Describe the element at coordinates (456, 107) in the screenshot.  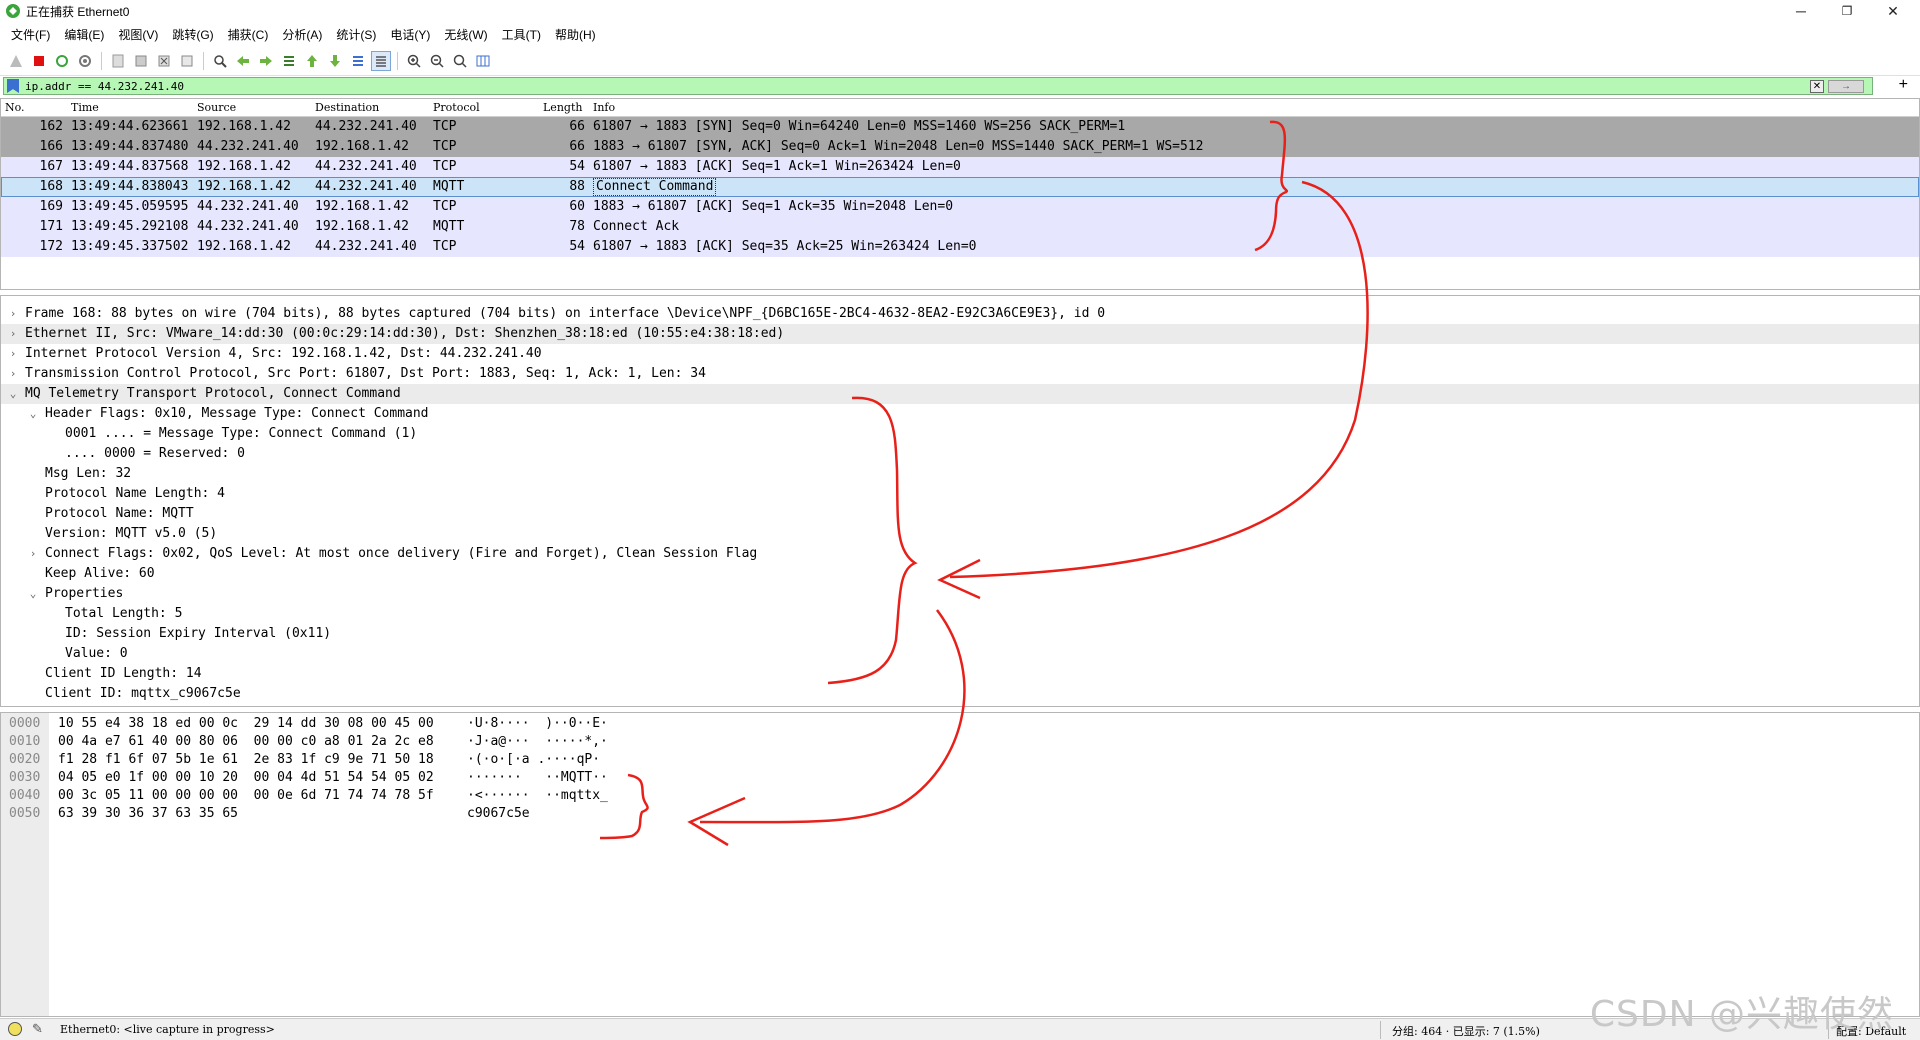
I see `col-protocol: Protocol` at that location.